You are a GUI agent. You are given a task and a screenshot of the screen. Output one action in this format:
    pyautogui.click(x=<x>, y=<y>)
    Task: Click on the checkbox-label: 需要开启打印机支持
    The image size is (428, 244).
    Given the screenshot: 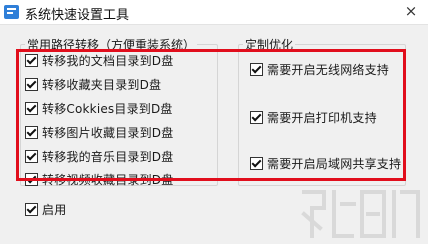 What is the action you would take?
    pyautogui.click(x=322, y=118)
    